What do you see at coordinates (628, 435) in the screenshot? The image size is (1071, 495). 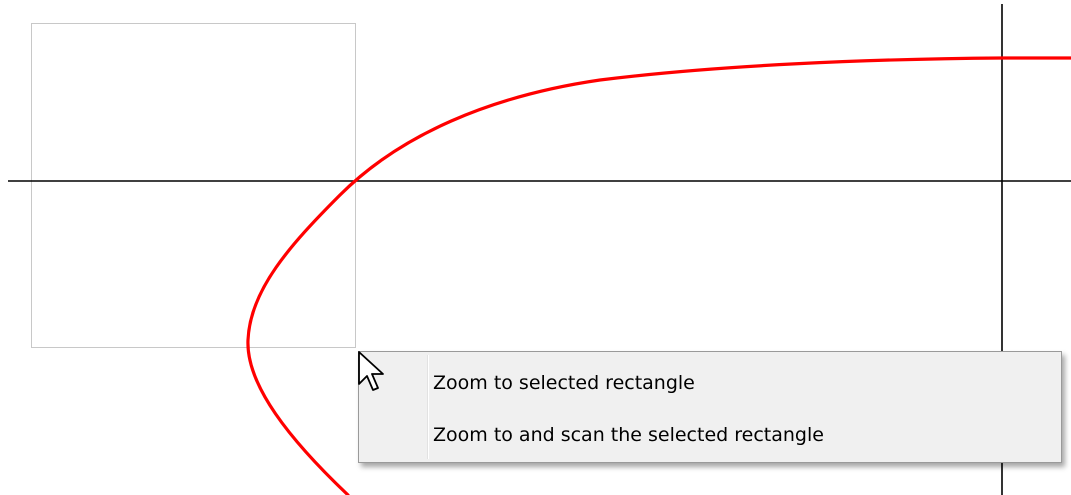 I see `menu-item-label: Zoom to and scan the selected rectangle` at bounding box center [628, 435].